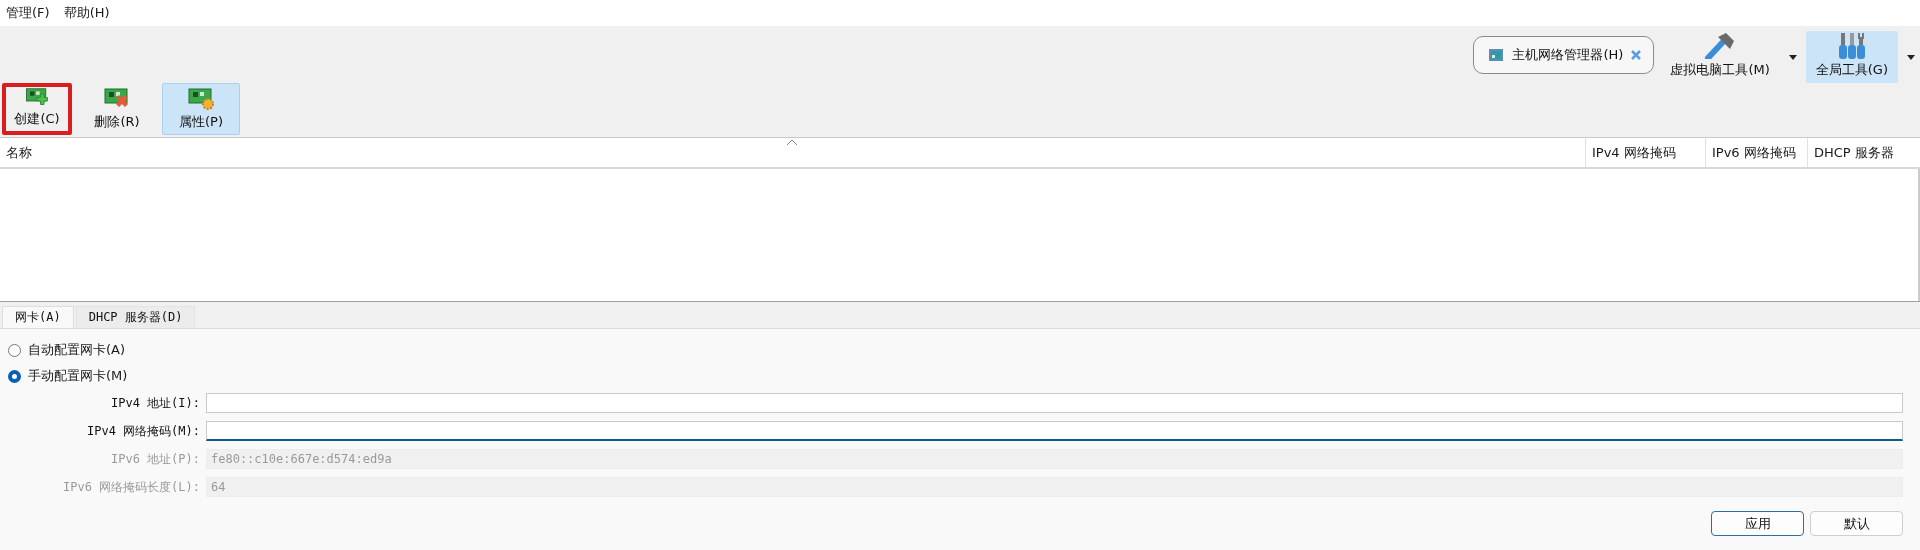  Describe the element at coordinates (1564, 55) in the screenshot. I see `host-network-manager-tab: 主机网络管理器(H)` at that location.